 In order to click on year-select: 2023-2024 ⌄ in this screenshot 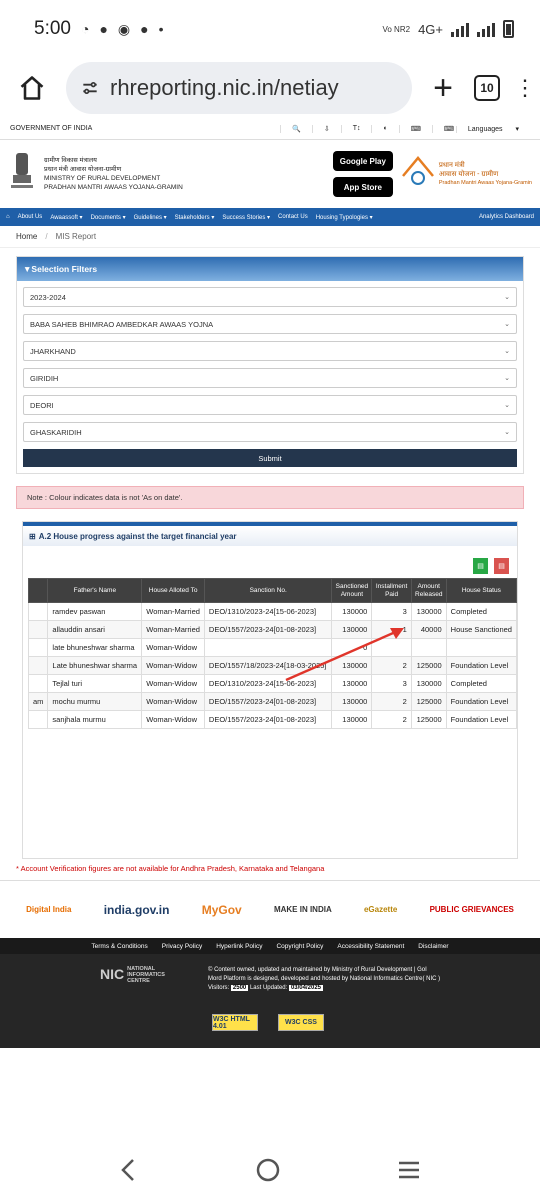, I will do `click(270, 297)`.